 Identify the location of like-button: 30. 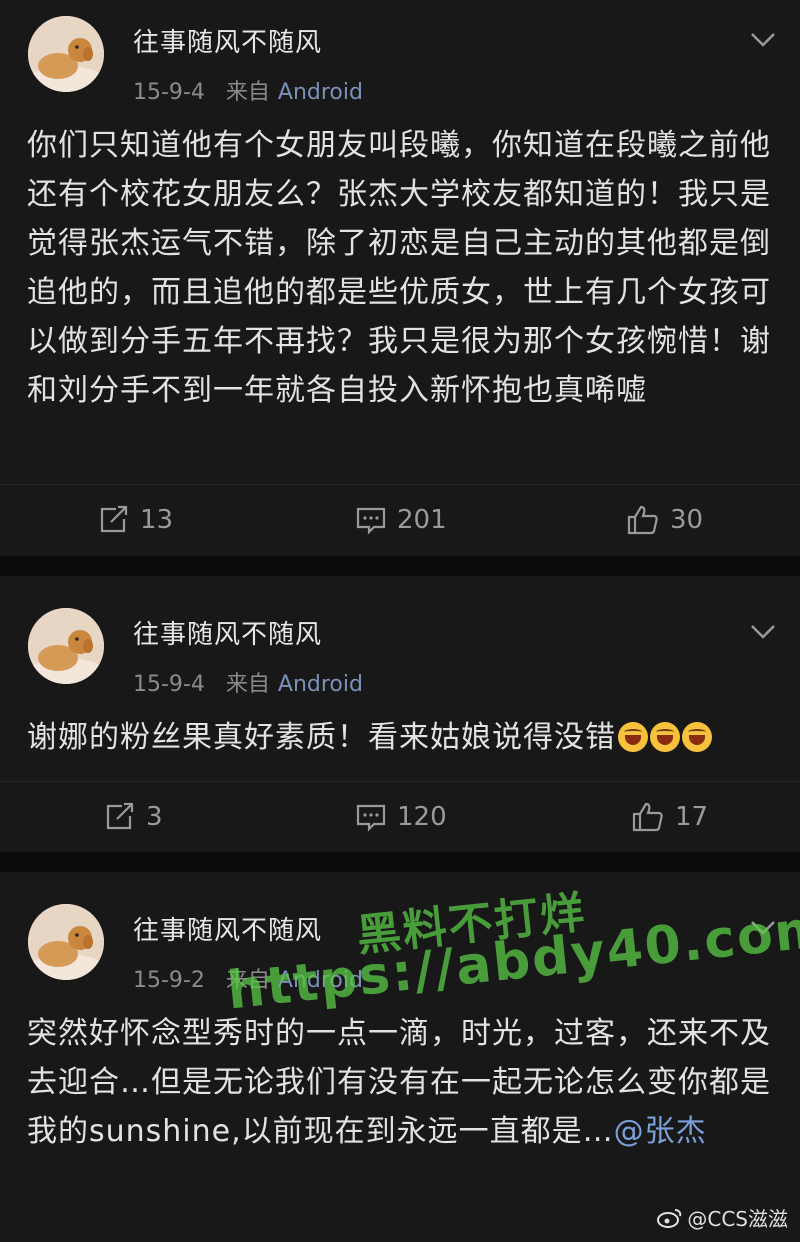
(664, 520).